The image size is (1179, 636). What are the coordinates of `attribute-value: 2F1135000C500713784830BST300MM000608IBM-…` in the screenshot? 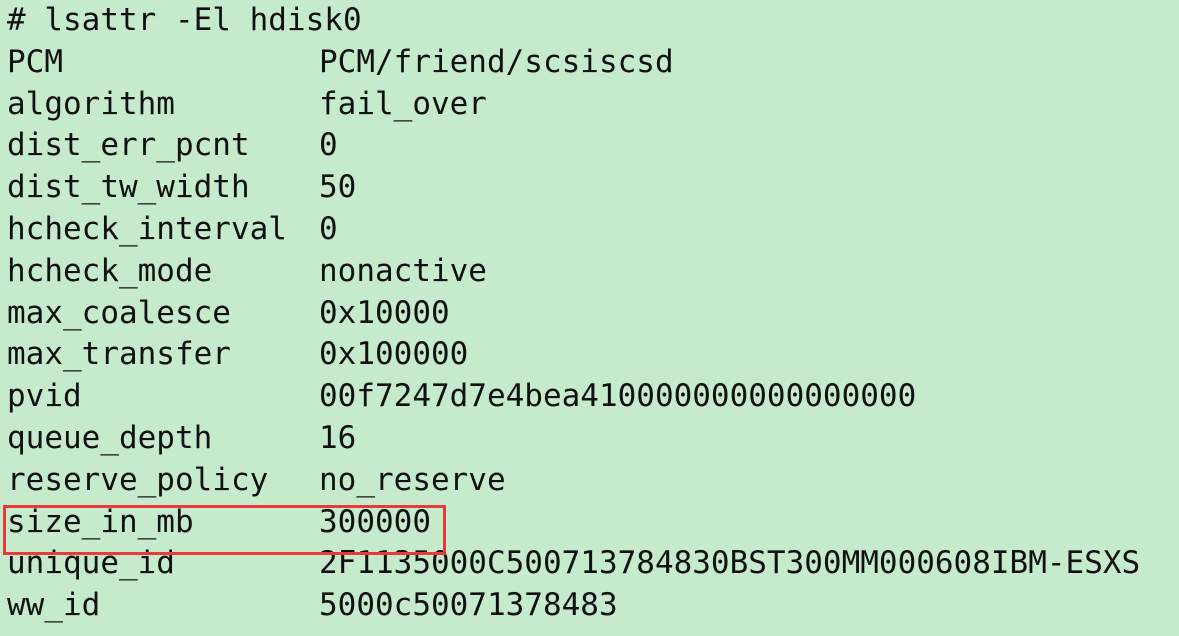 It's located at (730, 563).